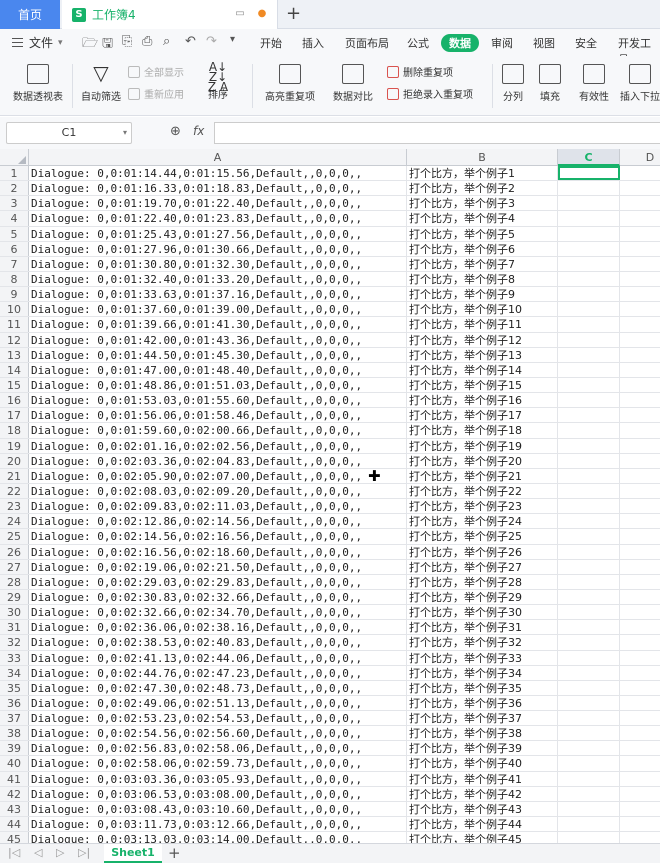  What do you see at coordinates (14, 233) in the screenshot?
I see `row-header: 5` at bounding box center [14, 233].